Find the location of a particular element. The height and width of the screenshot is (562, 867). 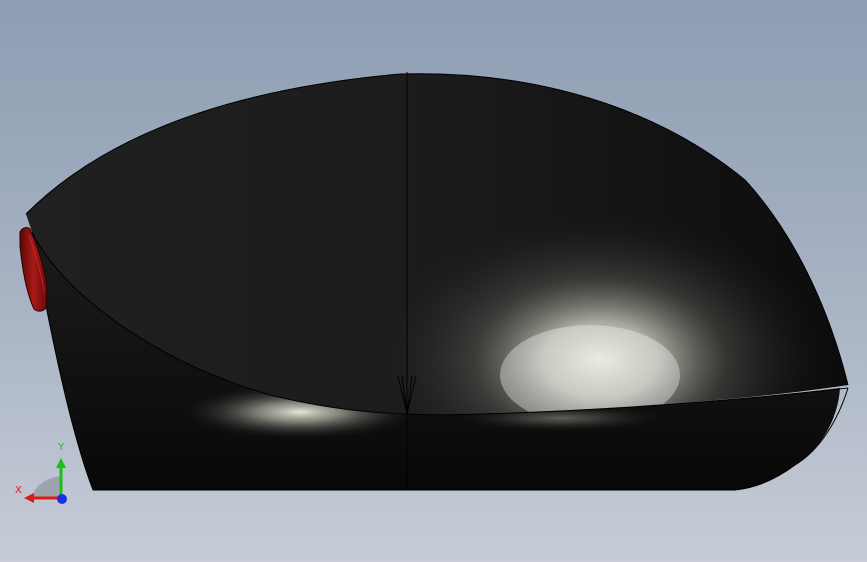

y-axis-label: Y is located at coordinates (61, 447).